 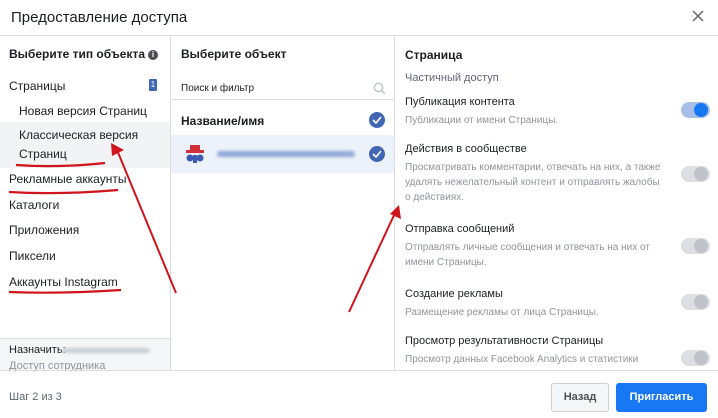 What do you see at coordinates (377, 120) in the screenshot?
I see `select-all-check-icon` at bounding box center [377, 120].